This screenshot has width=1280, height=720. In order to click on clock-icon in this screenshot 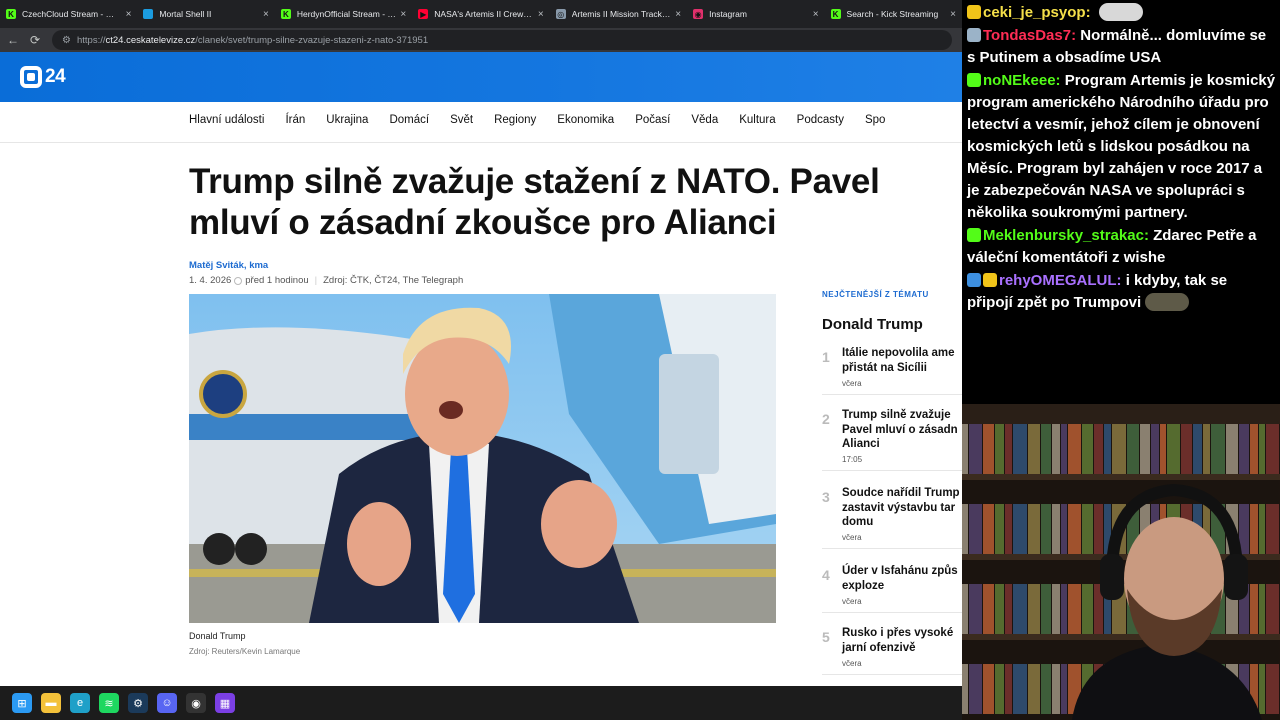, I will do `click(238, 280)`.